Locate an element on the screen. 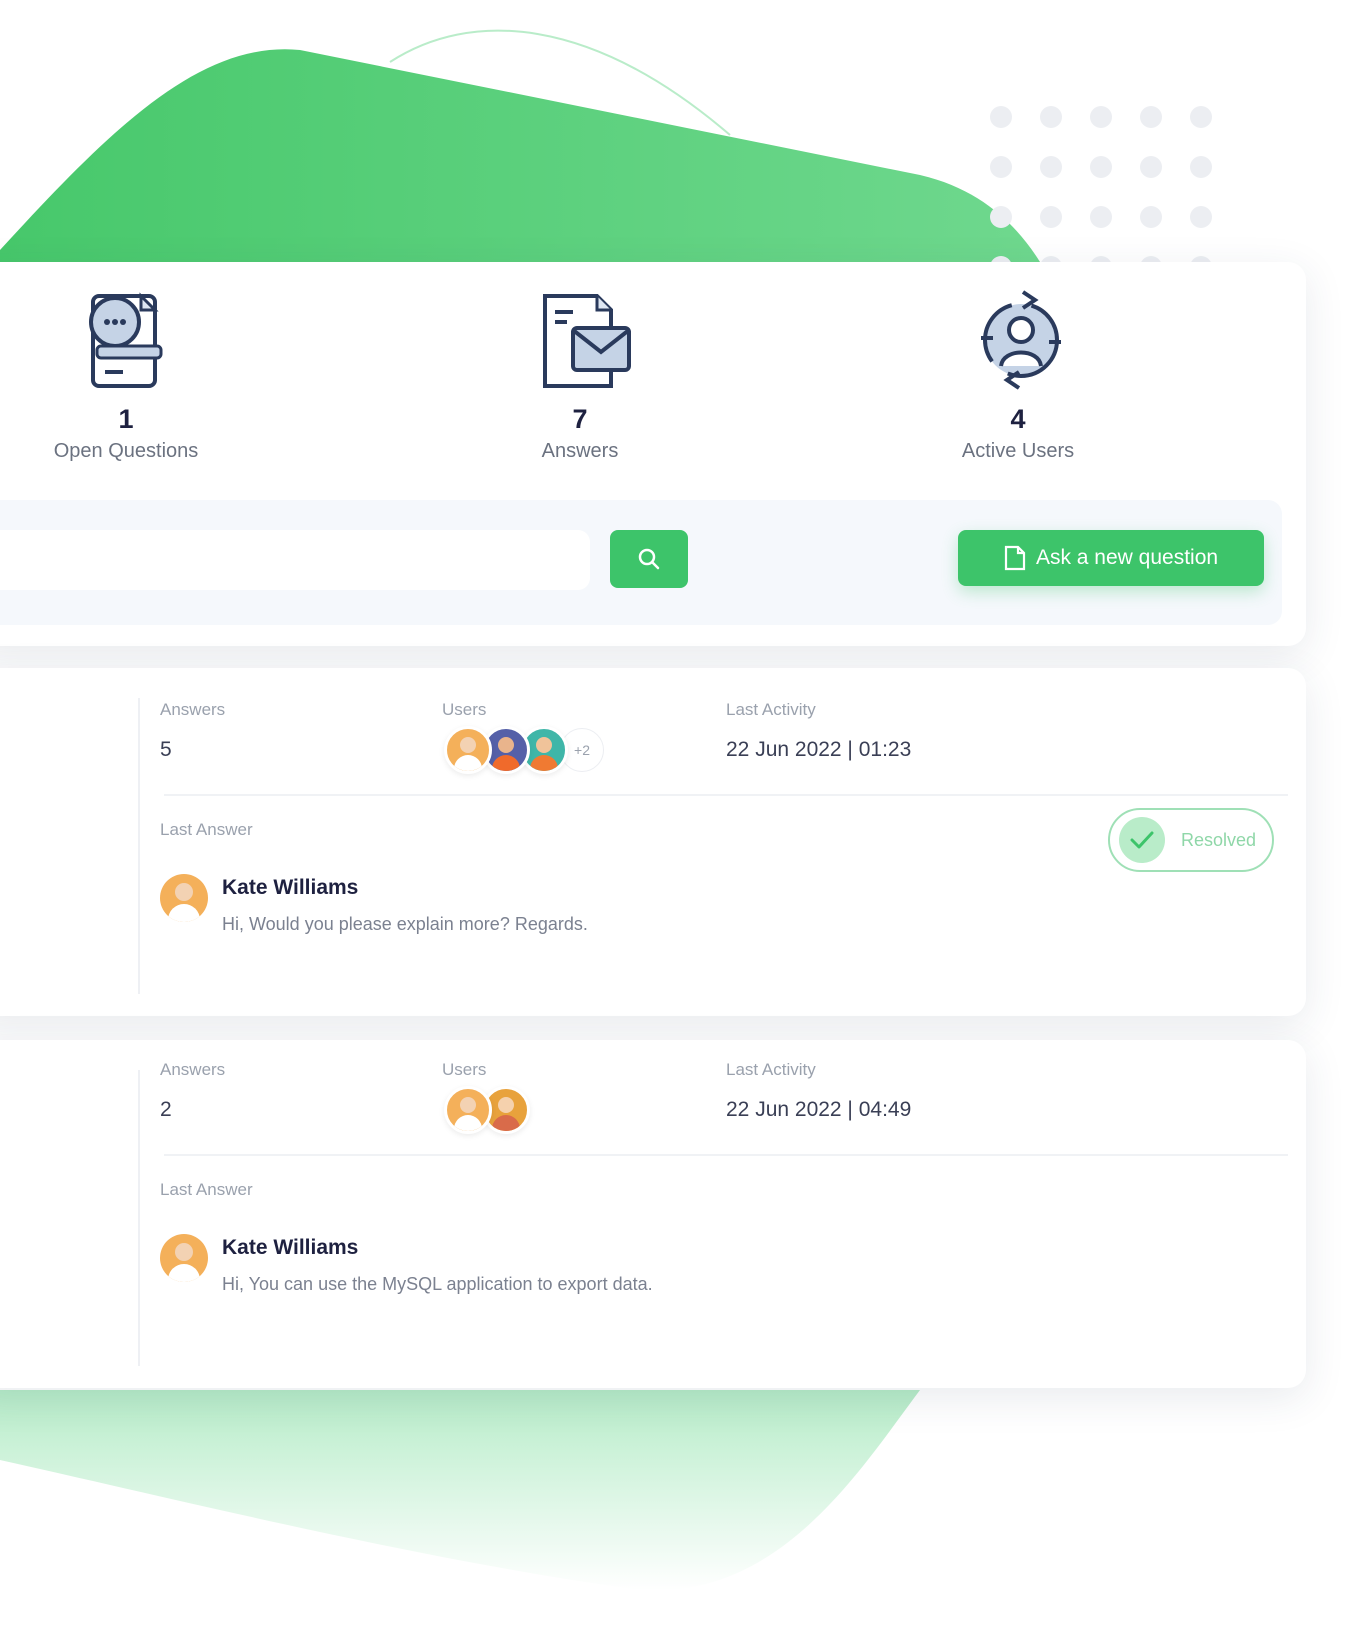  resolved-badge: Resolved is located at coordinates (1191, 840).